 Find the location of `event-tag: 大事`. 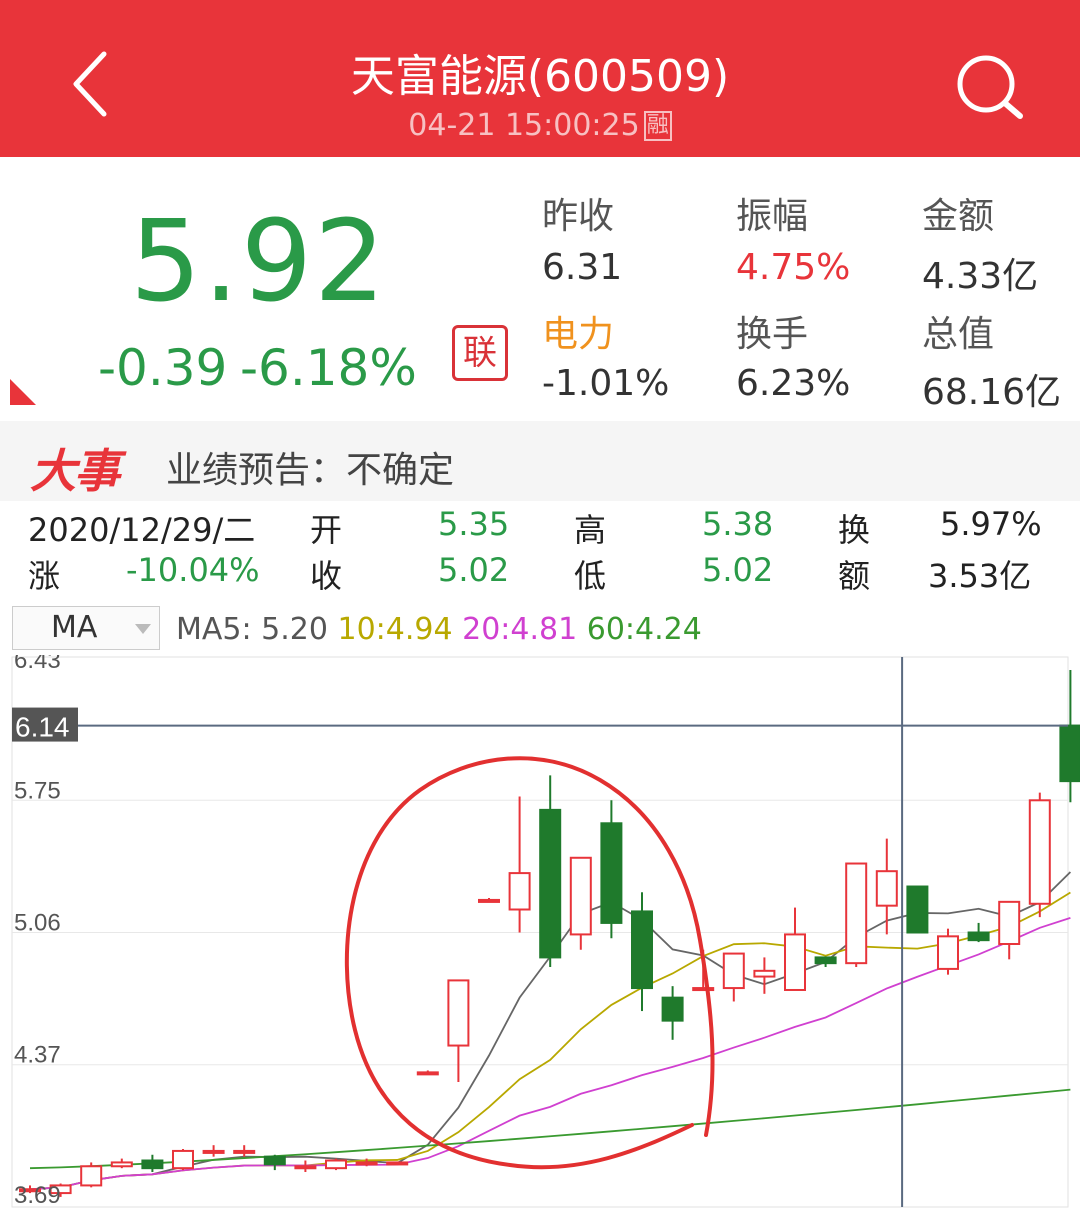

event-tag: 大事 is located at coordinates (75, 471).